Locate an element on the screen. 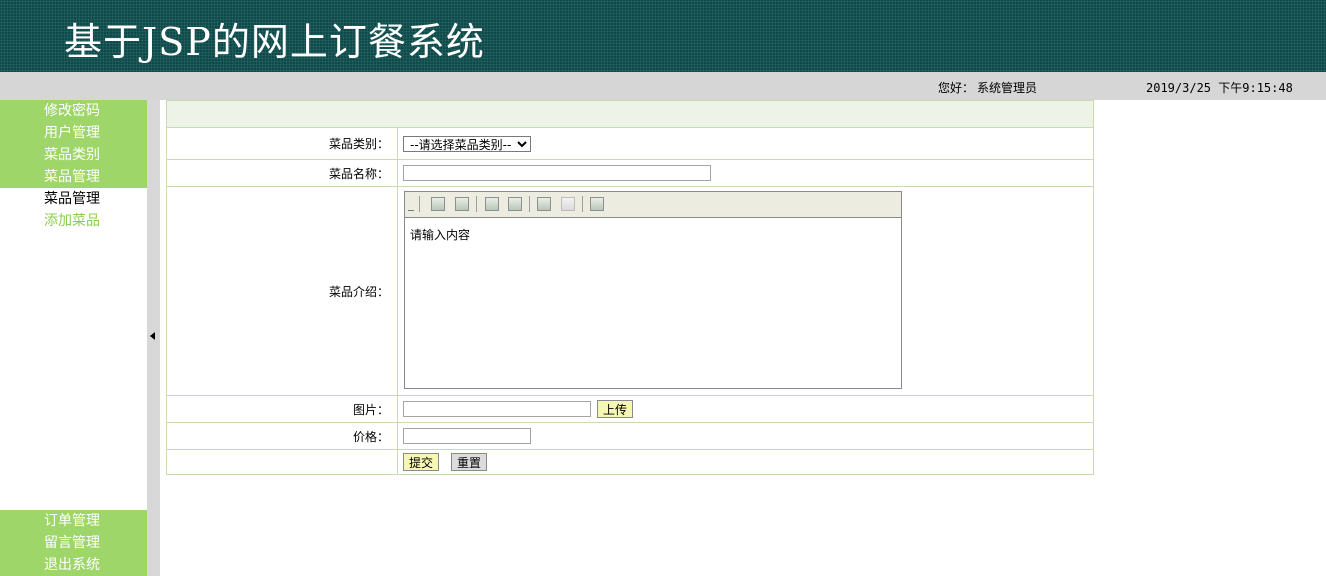 The image size is (1326, 576). form-row-name: 菜品名称： is located at coordinates (630, 173).